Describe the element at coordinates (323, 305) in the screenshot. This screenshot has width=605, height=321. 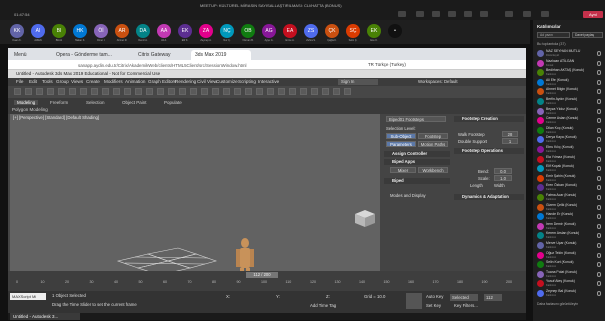
I see `add-time-tag-button: Add Time Tag` at that location.